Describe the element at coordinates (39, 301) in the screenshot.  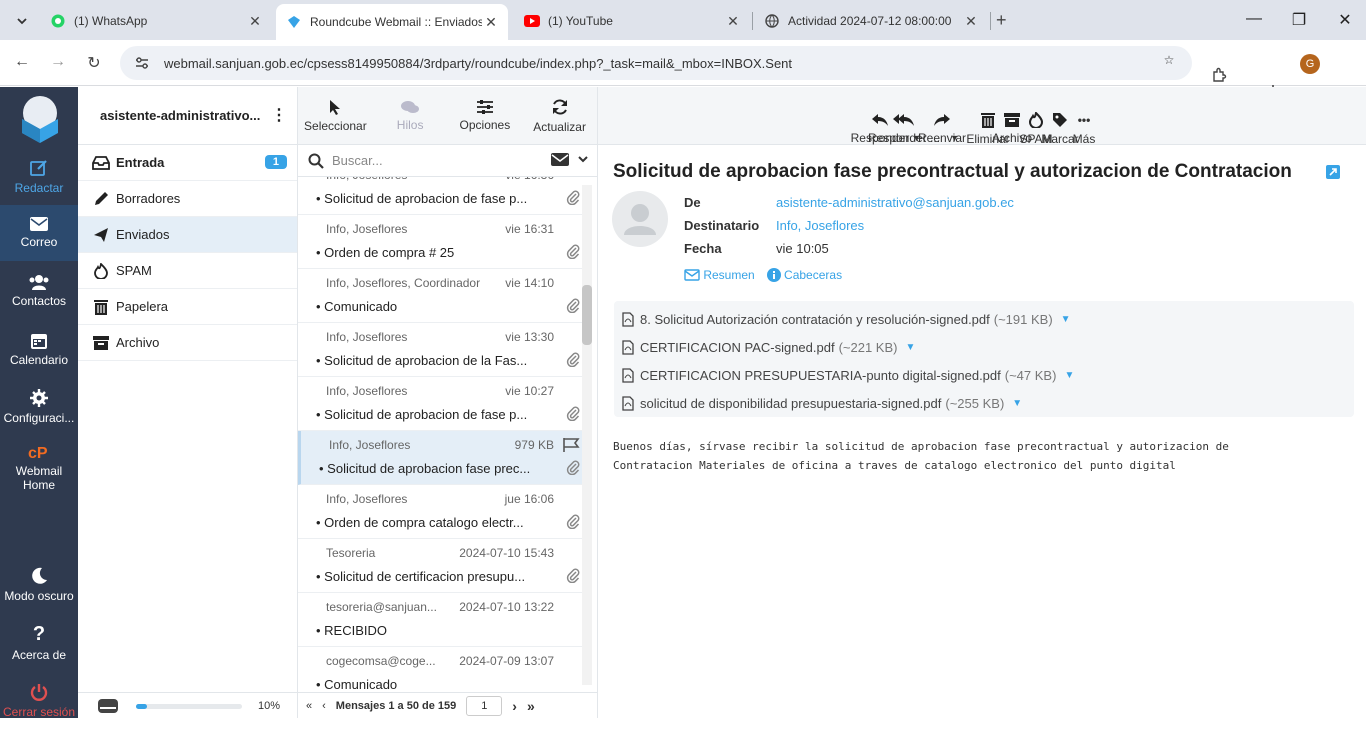
I see `nav-label: Contactos` at that location.